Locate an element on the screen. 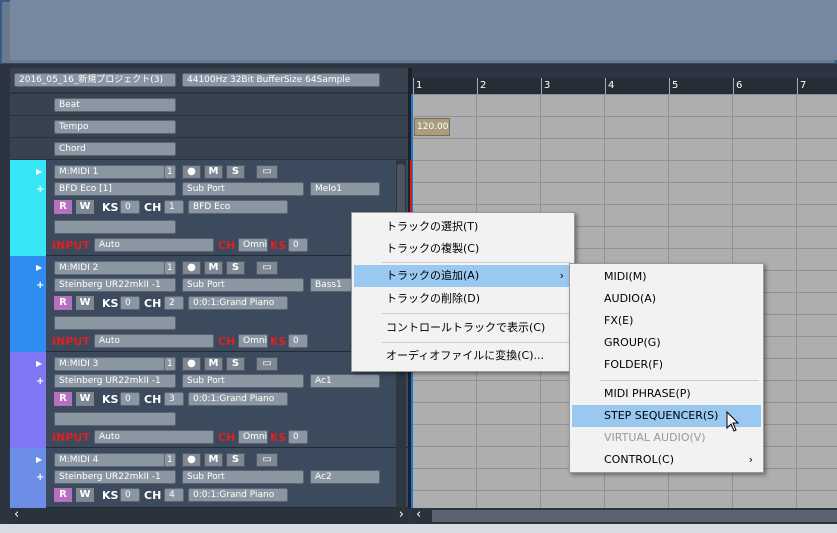  ch-value: 3 is located at coordinates (174, 399).